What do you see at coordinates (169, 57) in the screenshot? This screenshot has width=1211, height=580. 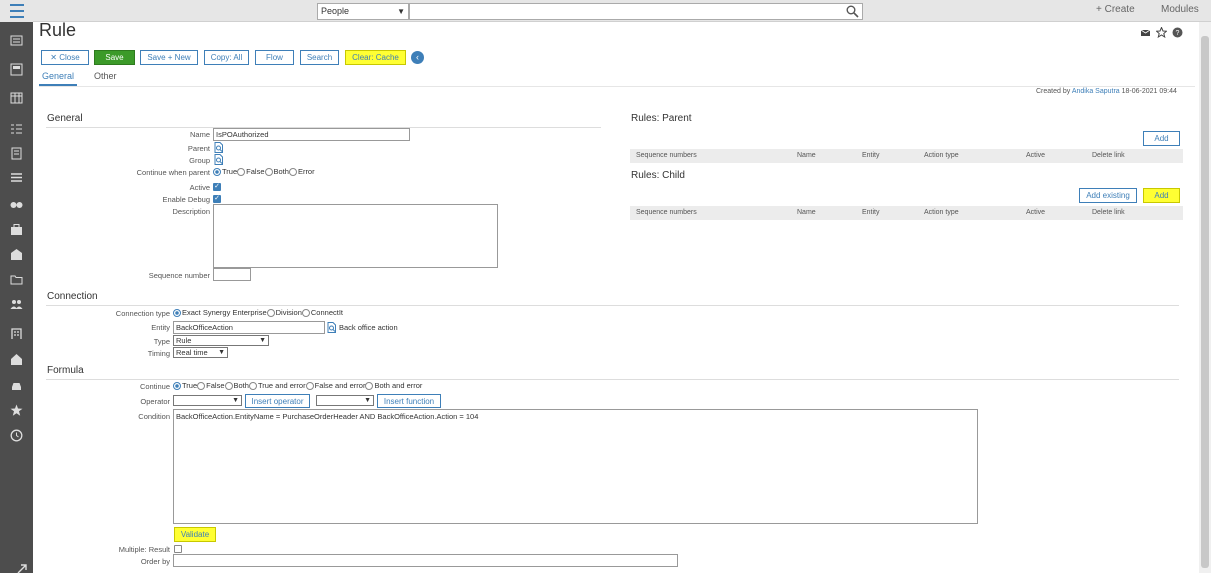 I see `save-new-button: Save + New` at bounding box center [169, 57].